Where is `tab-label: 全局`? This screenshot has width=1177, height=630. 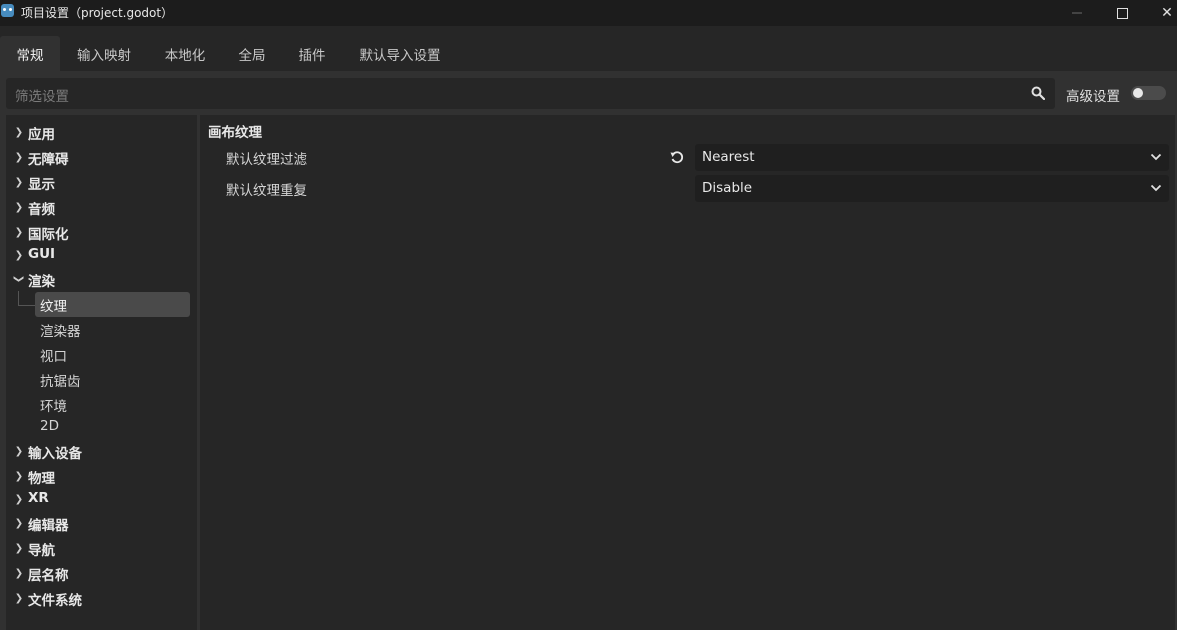
tab-label: 全局 is located at coordinates (252, 55).